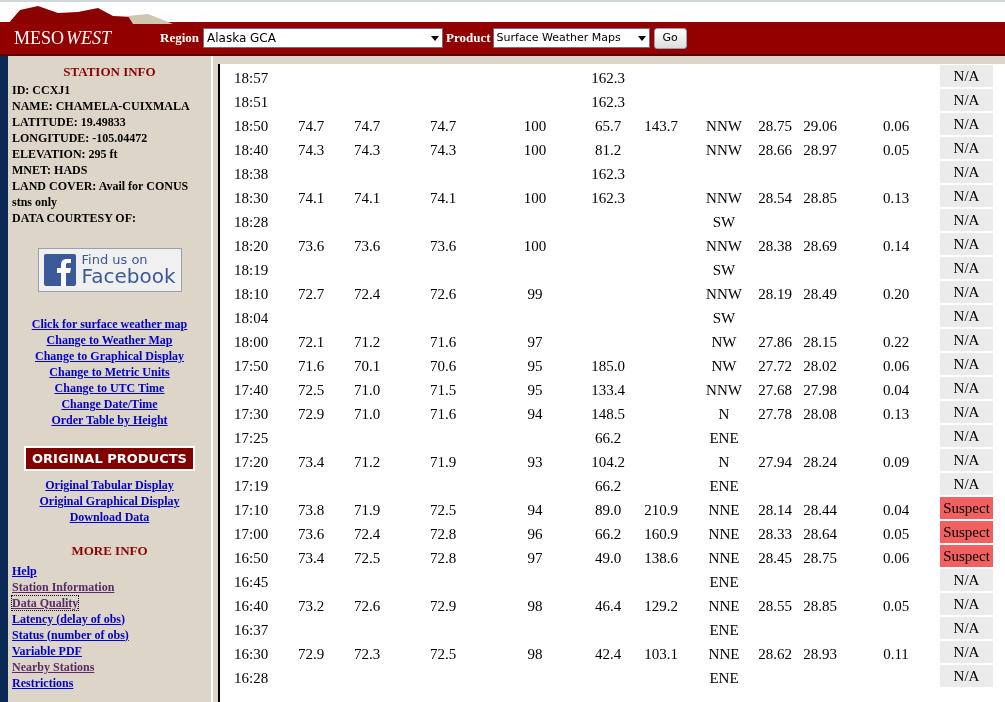 This screenshot has height=702, width=1005. Describe the element at coordinates (109, 419) in the screenshot. I see `sidebar-link: Order Table by Height` at that location.